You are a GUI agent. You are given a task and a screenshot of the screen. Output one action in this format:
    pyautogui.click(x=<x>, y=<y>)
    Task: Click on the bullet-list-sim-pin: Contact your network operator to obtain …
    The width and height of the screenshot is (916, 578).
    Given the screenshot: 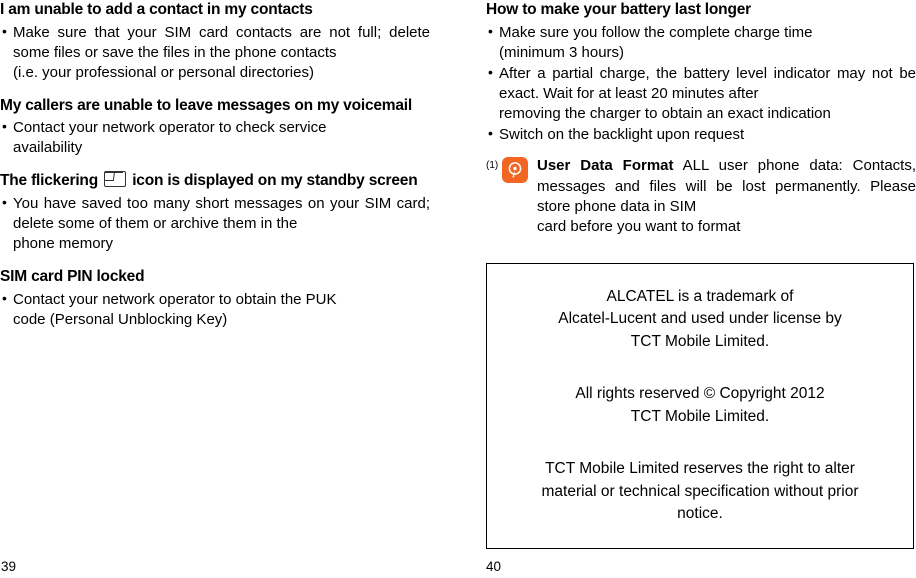 What is the action you would take?
    pyautogui.click(x=215, y=309)
    